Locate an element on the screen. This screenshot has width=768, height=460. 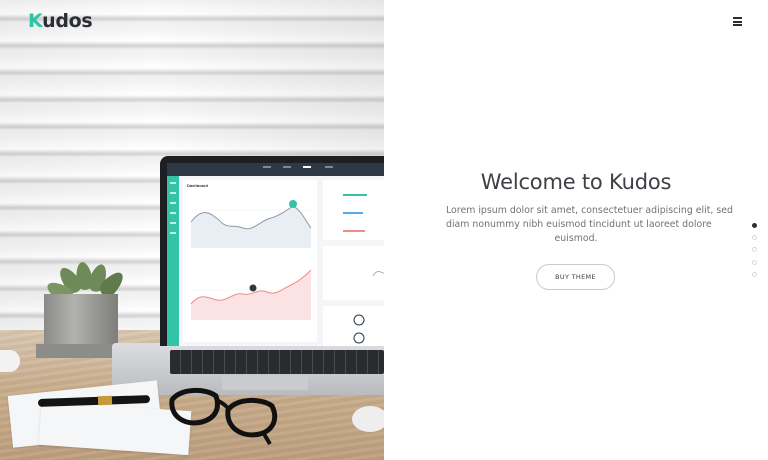
dashboard-gauge-card is located at coordinates (353, 326).